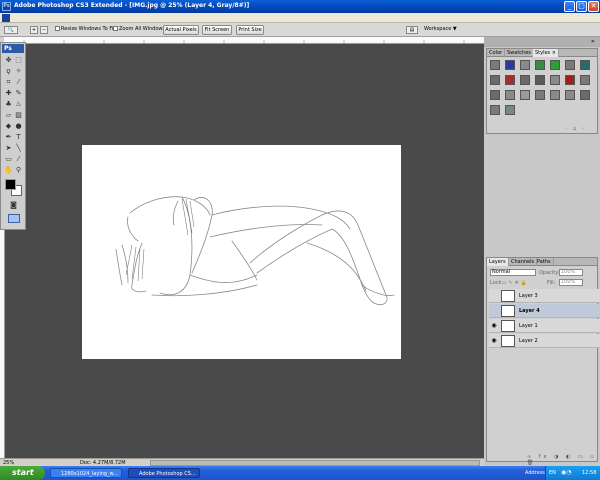 This screenshot has height=480, width=600. What do you see at coordinates (8, 93) in the screenshot?
I see `healing-brush-icon: ✚` at bounding box center [8, 93].